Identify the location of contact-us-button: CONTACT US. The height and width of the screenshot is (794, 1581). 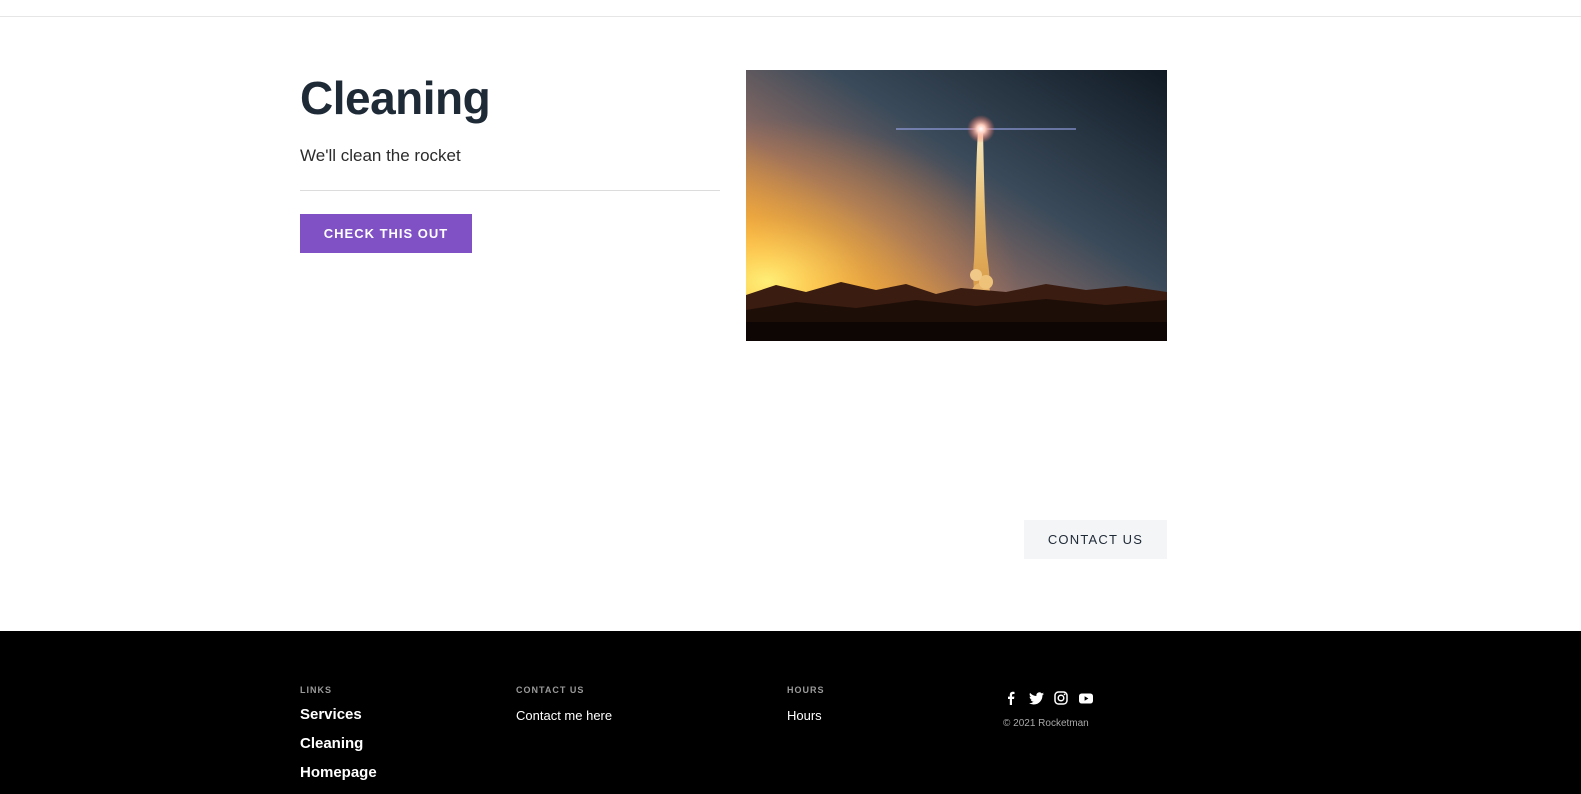
(1095, 539).